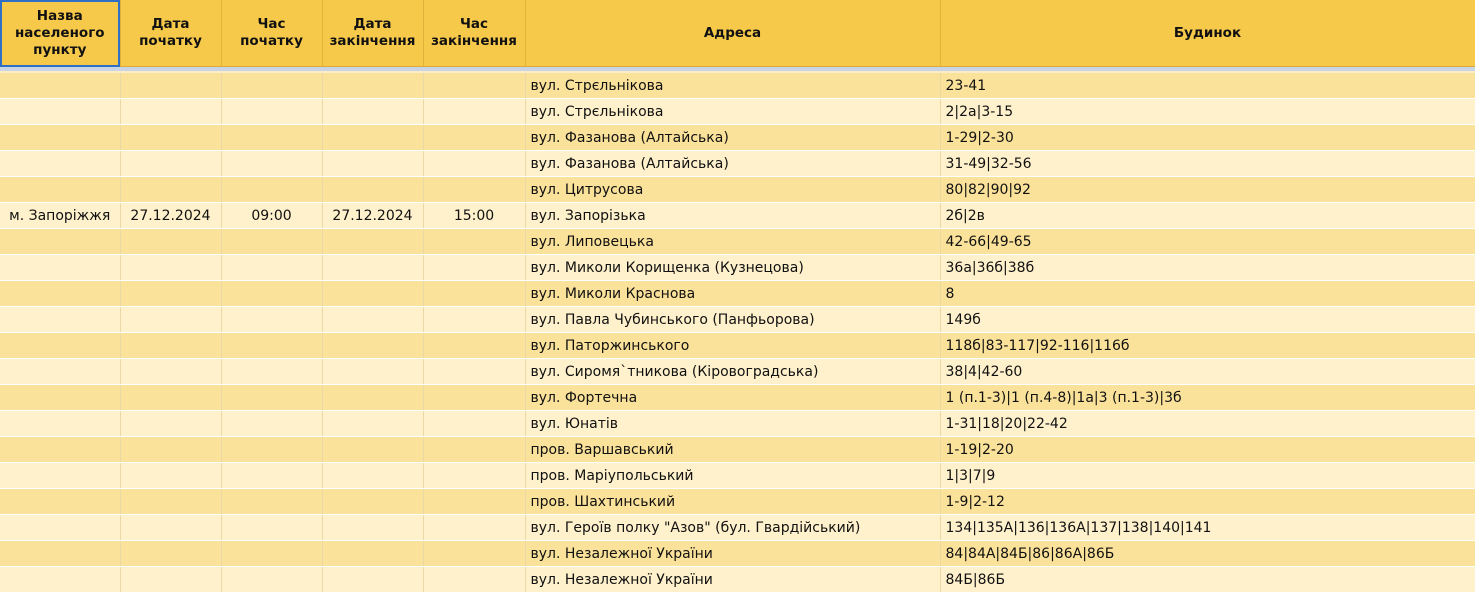 The height and width of the screenshot is (593, 1475). Describe the element at coordinates (733, 319) in the screenshot. I see `address-cell: вул. Павла Чубинського (Панфьорова)` at that location.